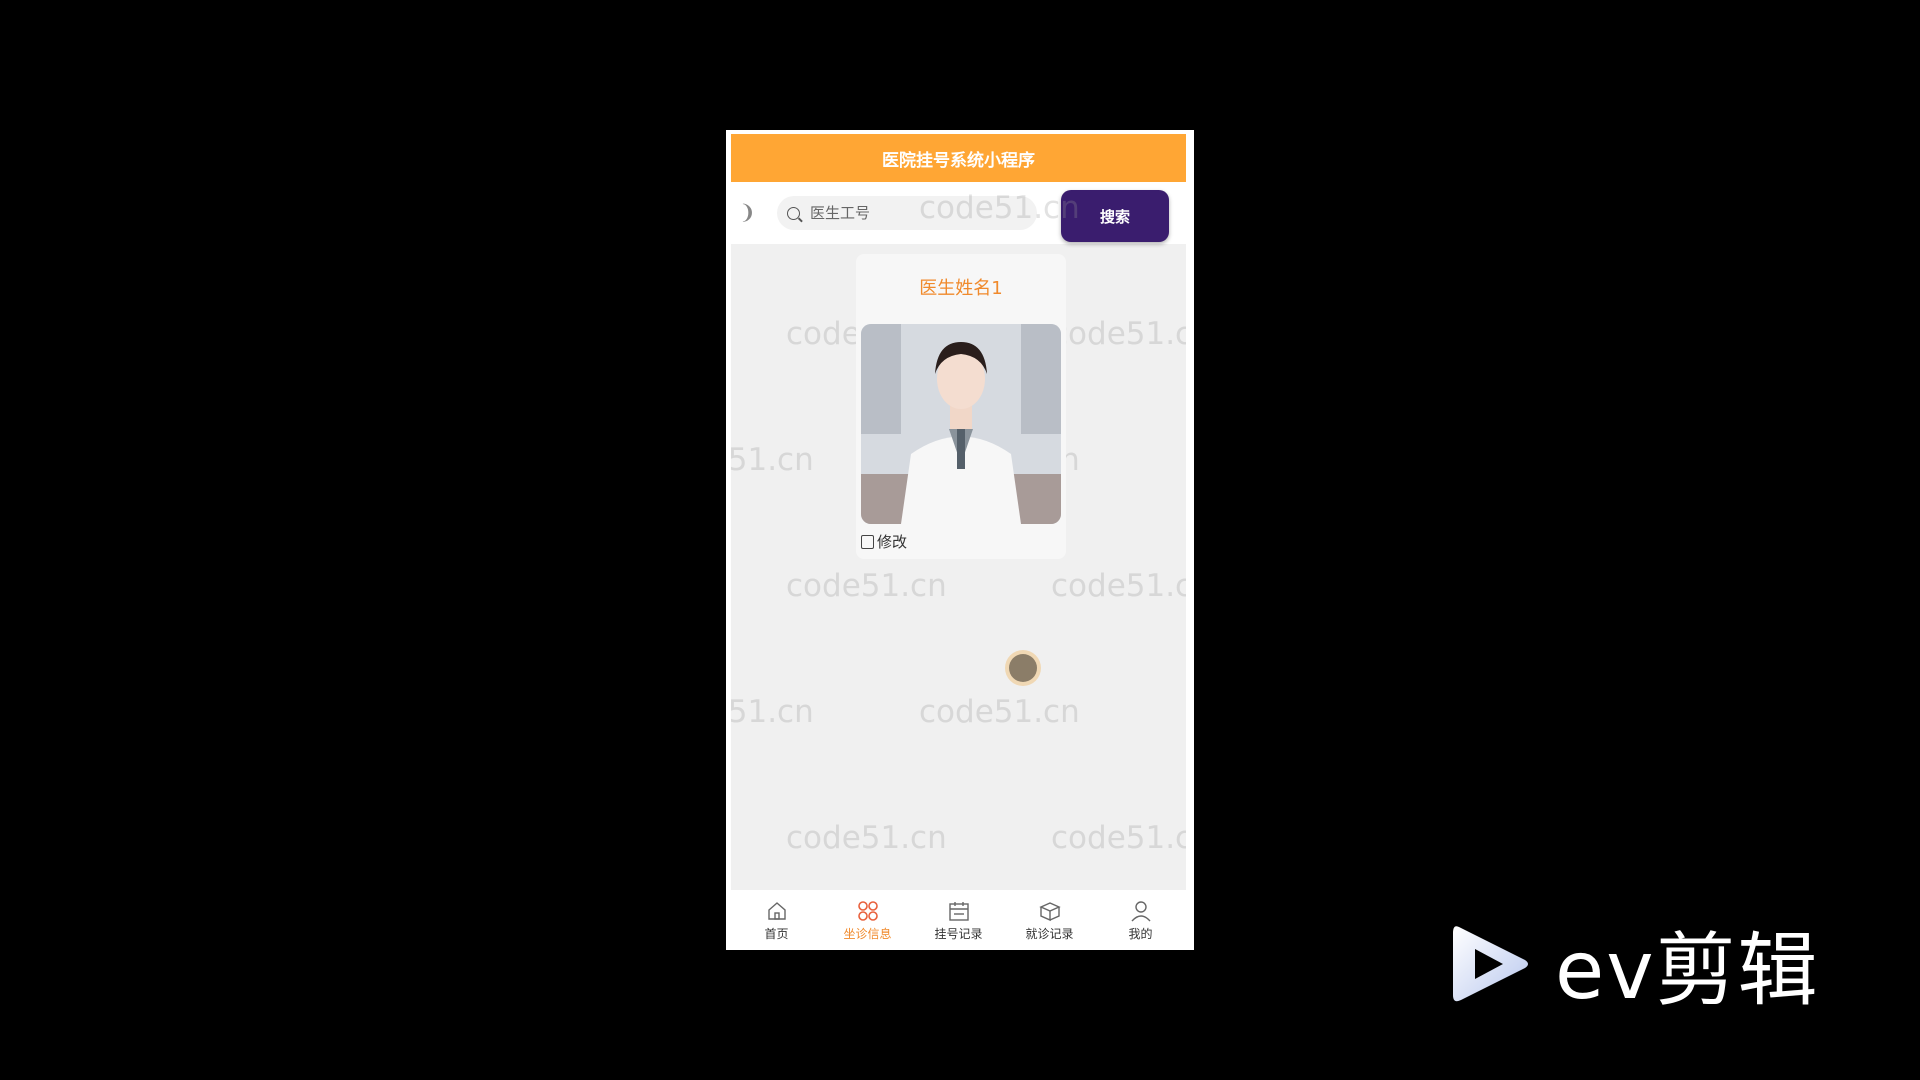 This screenshot has width=1920, height=1080. I want to click on tab-label: 挂号记录, so click(958, 933).